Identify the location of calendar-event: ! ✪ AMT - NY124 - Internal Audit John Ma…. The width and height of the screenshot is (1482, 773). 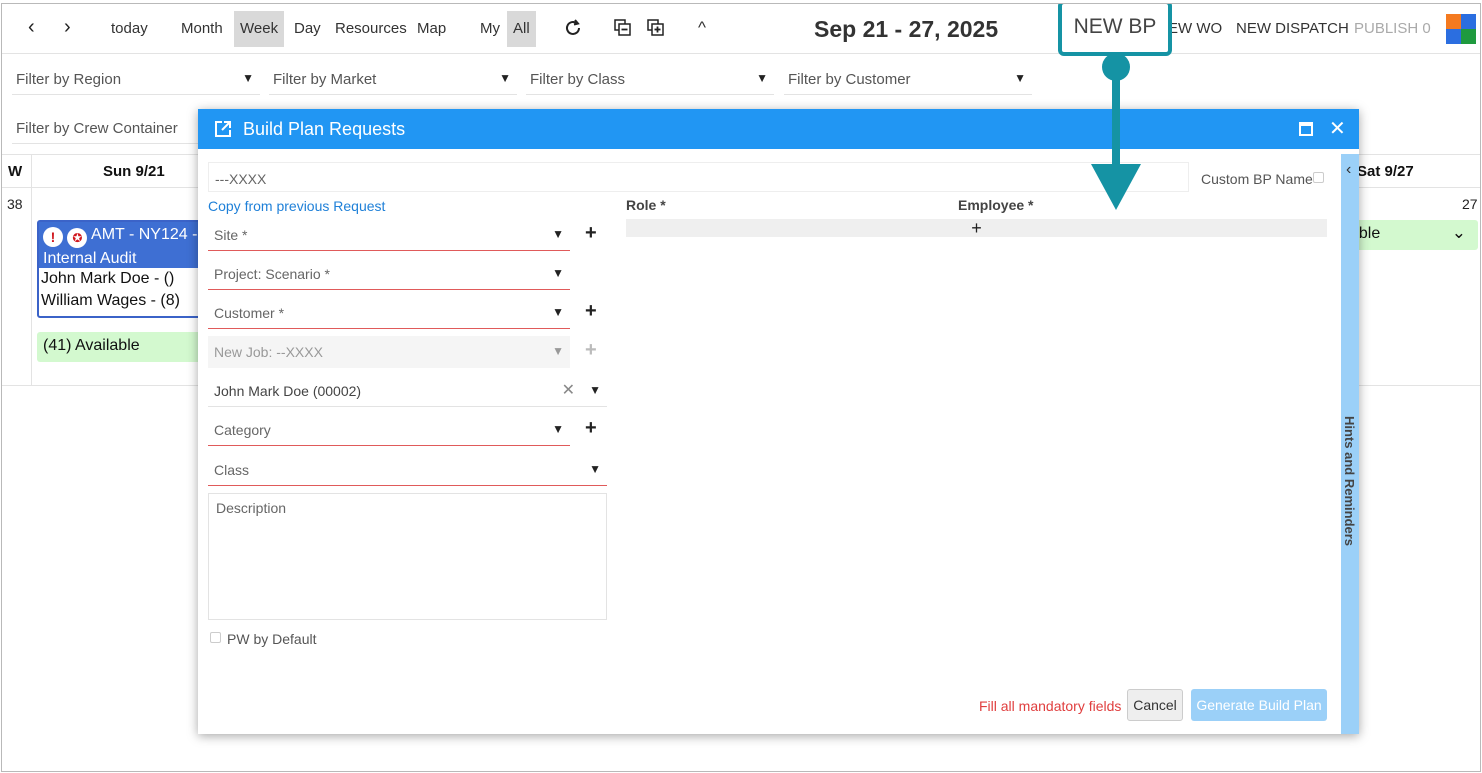
(122, 269).